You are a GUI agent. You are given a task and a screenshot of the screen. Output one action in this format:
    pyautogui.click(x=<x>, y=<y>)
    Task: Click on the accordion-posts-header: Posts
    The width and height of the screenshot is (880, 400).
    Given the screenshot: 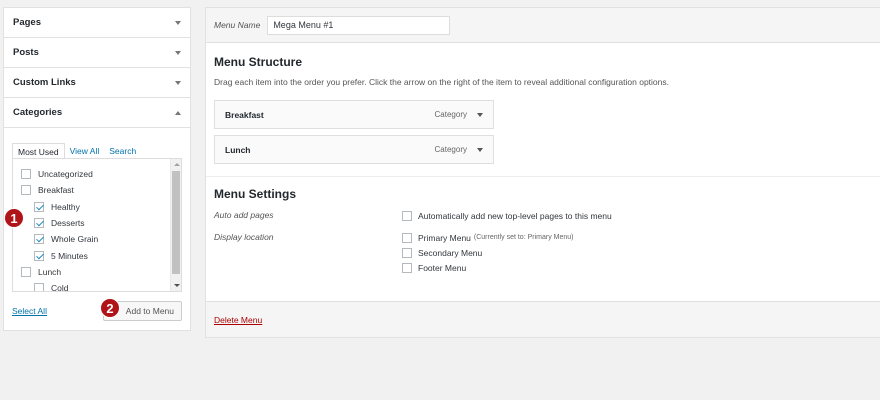 What is the action you would take?
    pyautogui.click(x=97, y=52)
    